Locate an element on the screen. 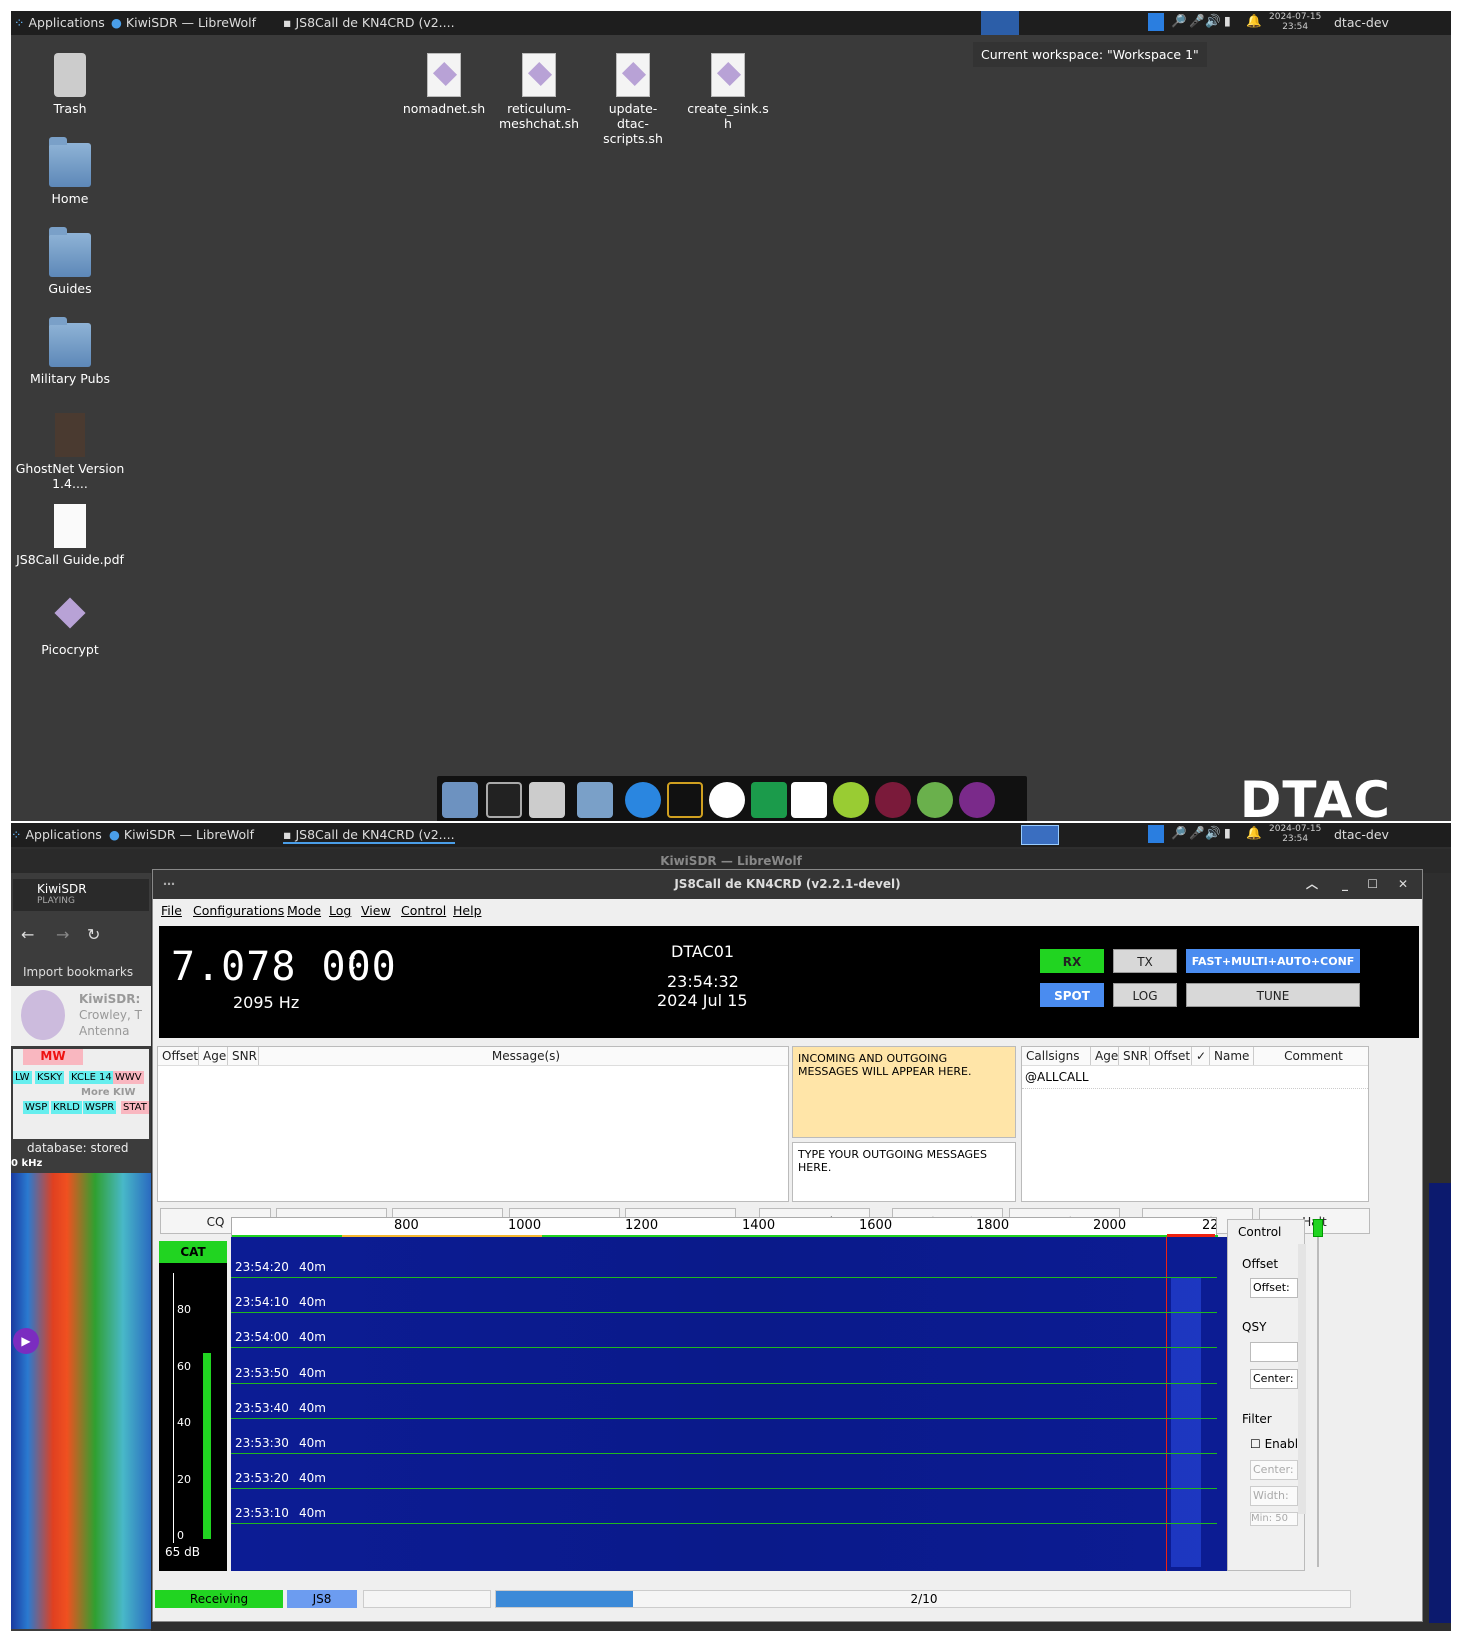  filter-enable-checkbox: ☐ Enabl is located at coordinates (1274, 1444).